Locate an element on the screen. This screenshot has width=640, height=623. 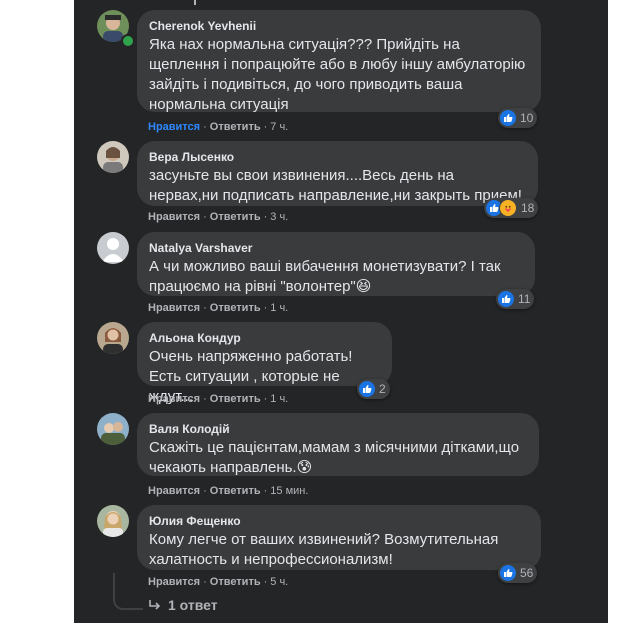
comment-actions: Нравится · Ответить · 5 ч. is located at coordinates (218, 582).